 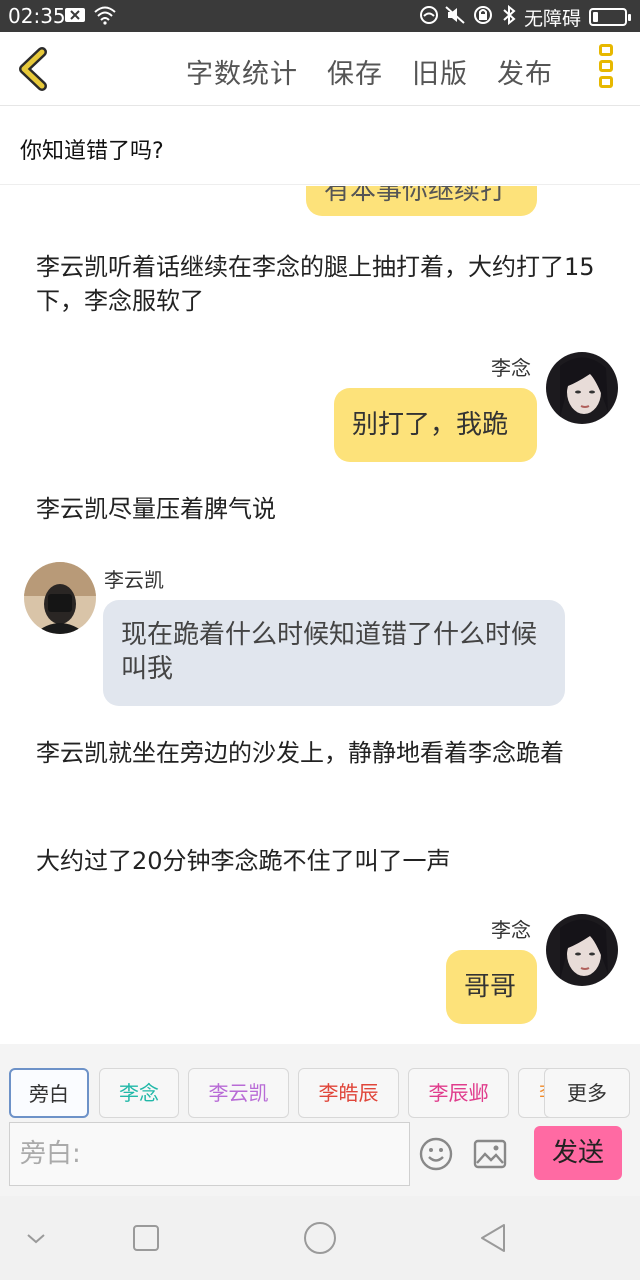 What do you see at coordinates (238, 1093) in the screenshot?
I see `role-chip: 李云凯` at bounding box center [238, 1093].